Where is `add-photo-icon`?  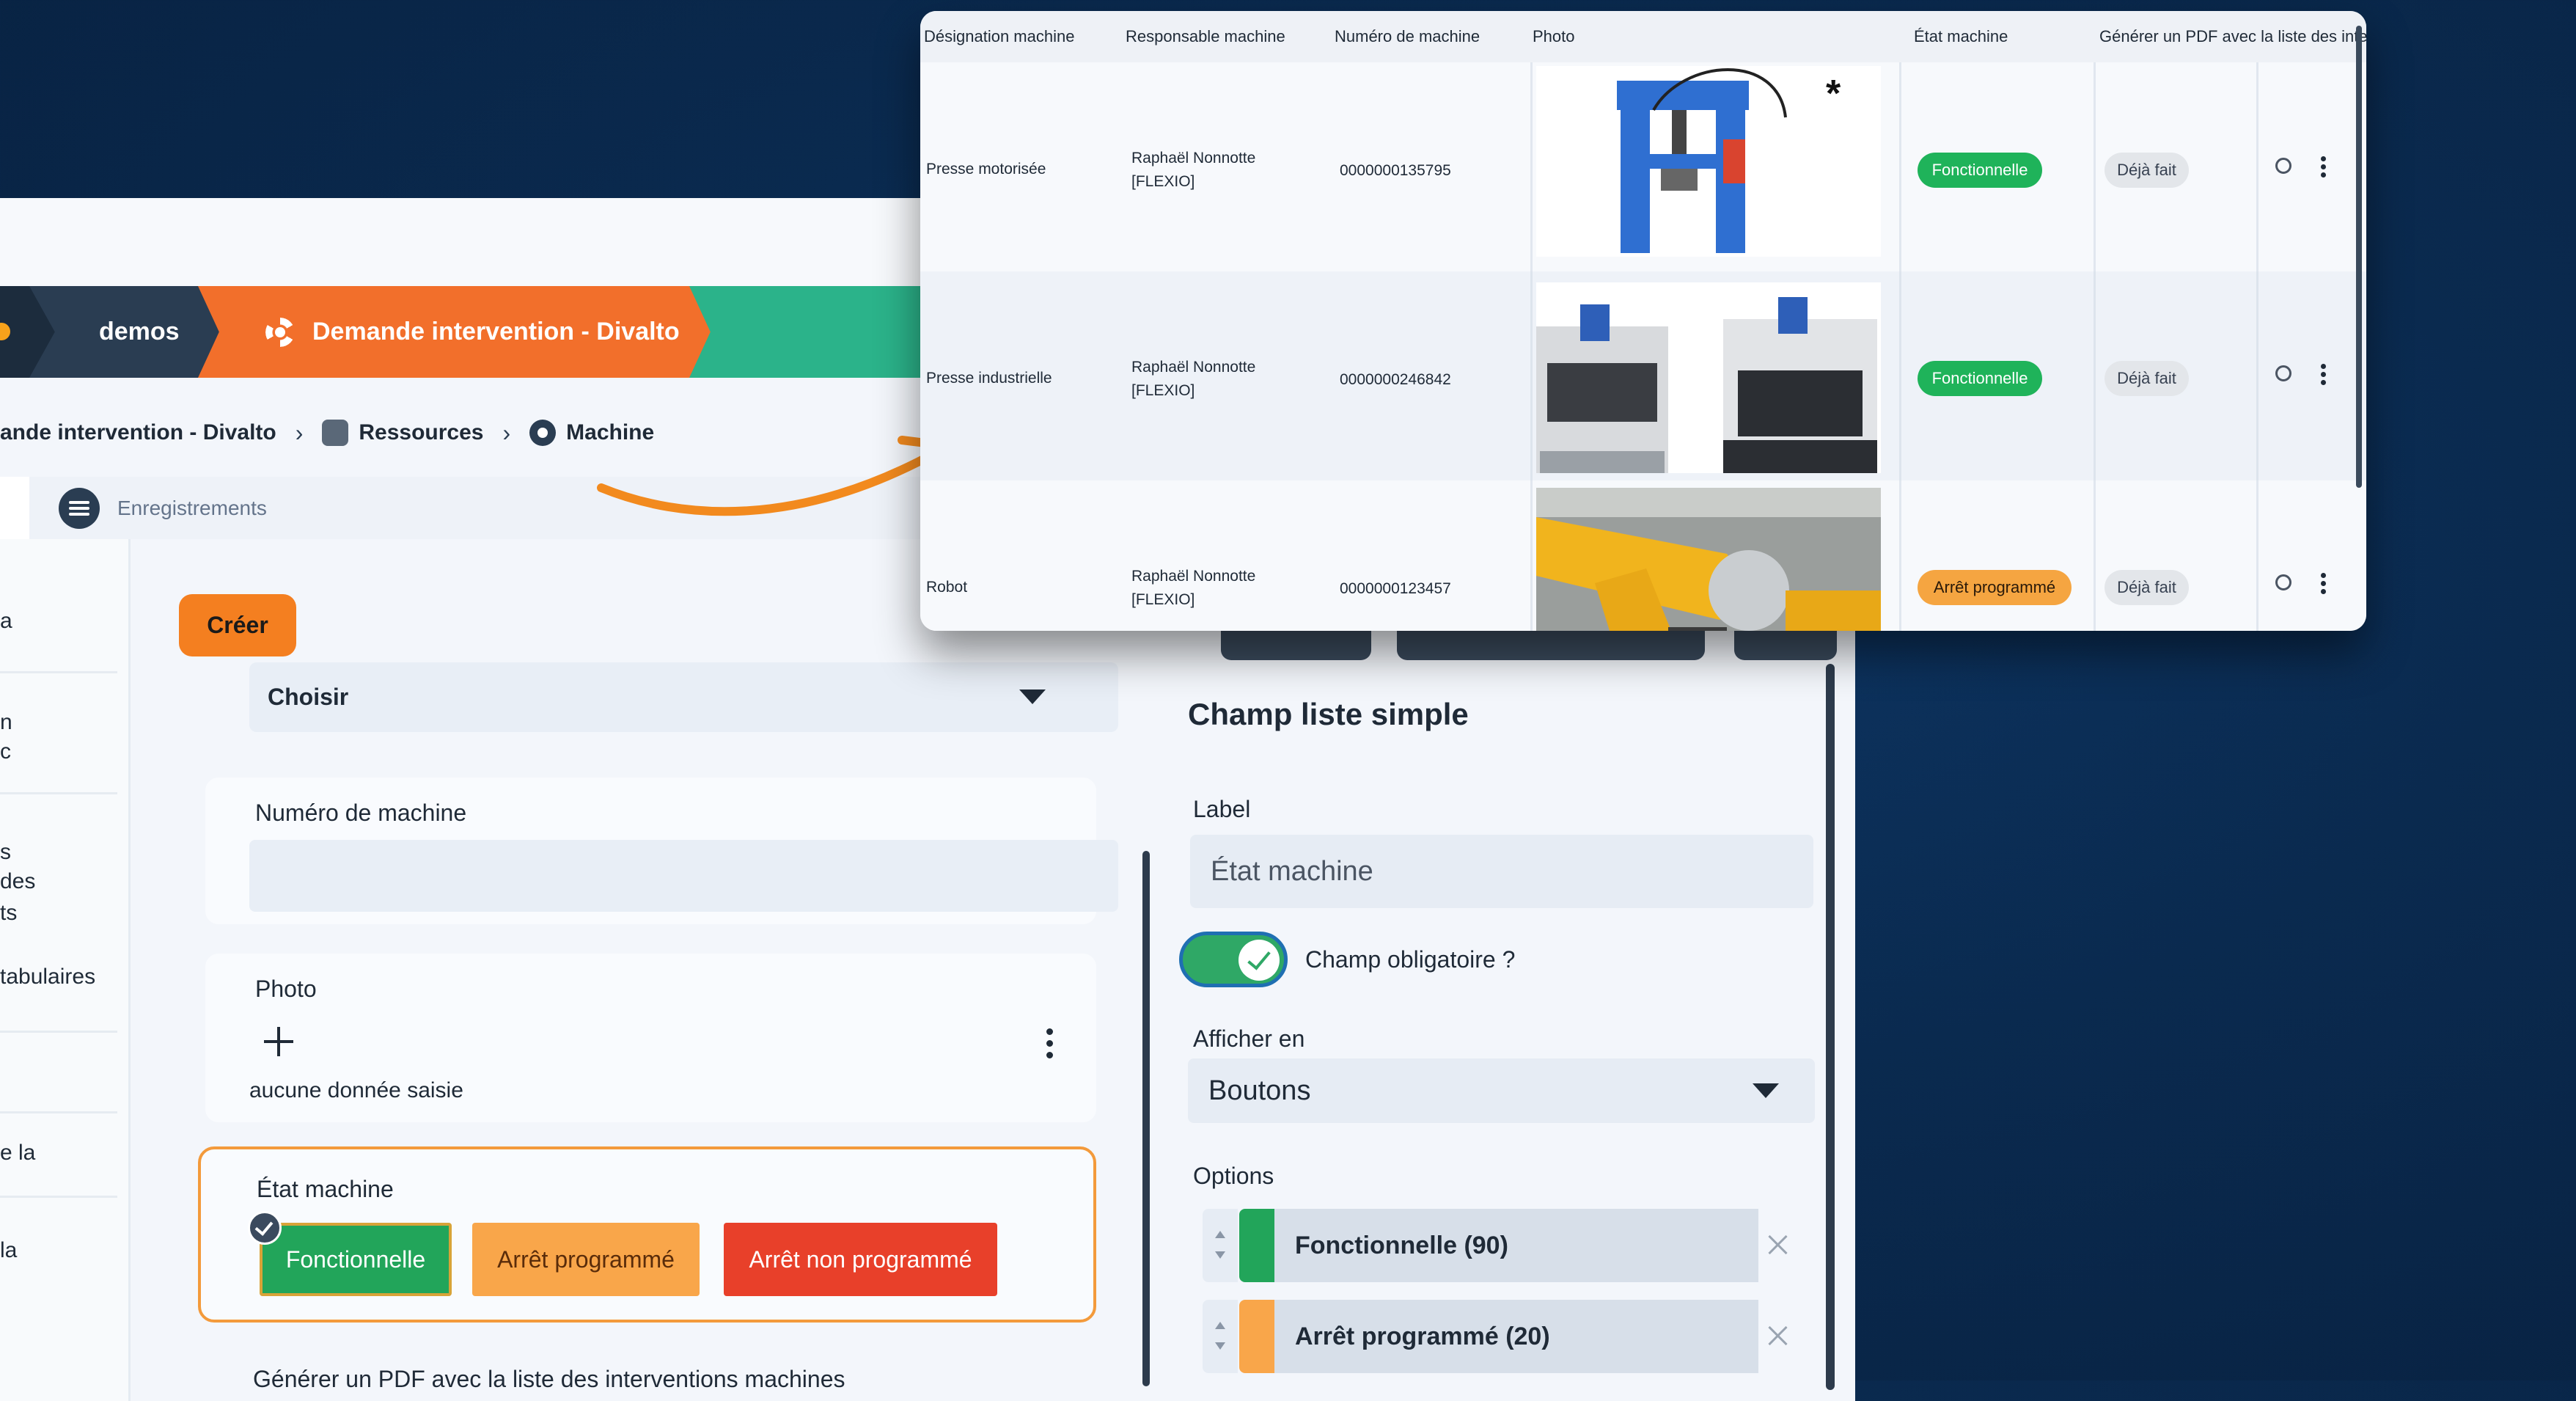 add-photo-icon is located at coordinates (278, 1041).